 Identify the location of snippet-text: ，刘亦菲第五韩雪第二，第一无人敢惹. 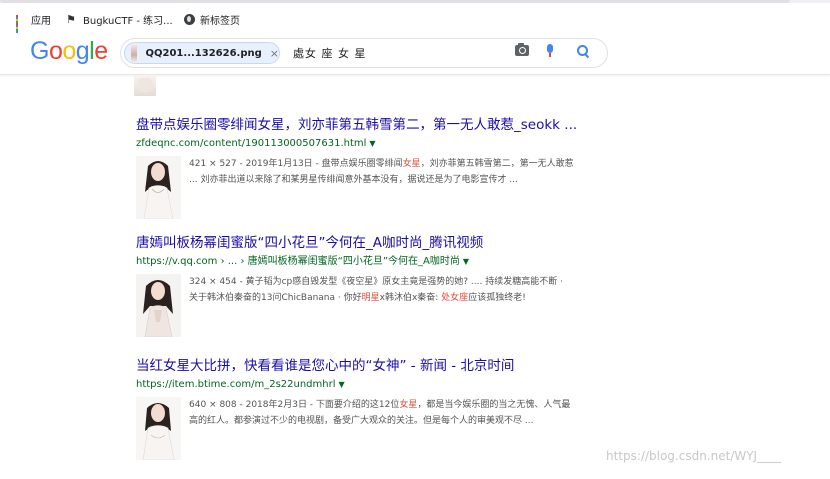
(497, 164).